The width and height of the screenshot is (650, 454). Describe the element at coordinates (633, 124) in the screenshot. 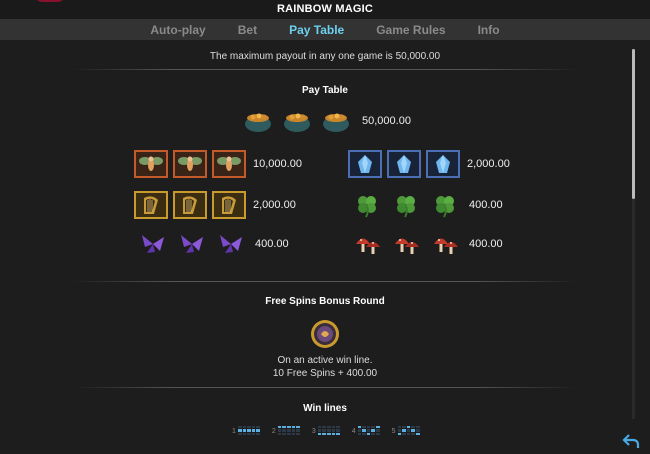

I see `scrollbar-thumb` at that location.